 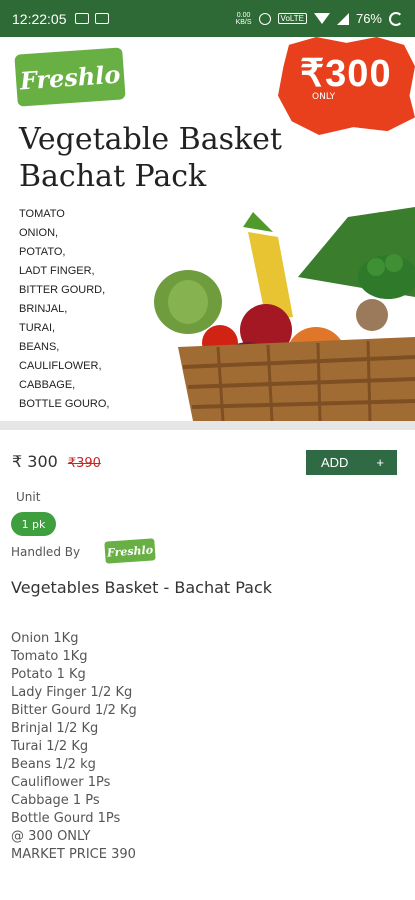 What do you see at coordinates (342, 18) in the screenshot?
I see `signal-icon` at bounding box center [342, 18].